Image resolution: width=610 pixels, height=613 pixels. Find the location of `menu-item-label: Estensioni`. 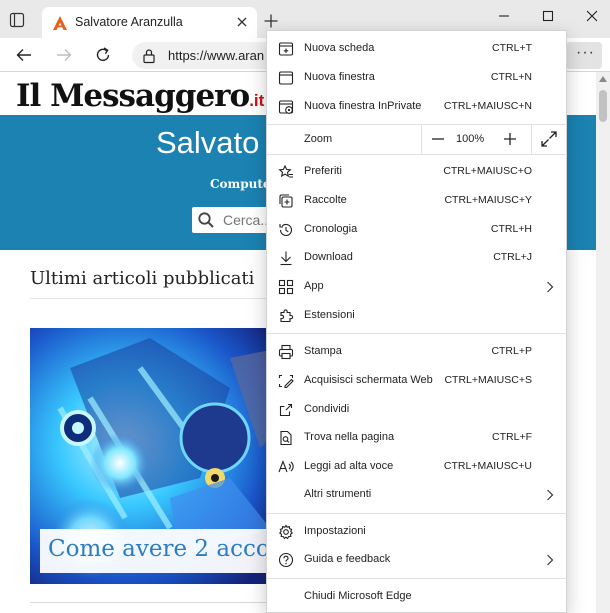

menu-item-label: Estensioni is located at coordinates (329, 315).